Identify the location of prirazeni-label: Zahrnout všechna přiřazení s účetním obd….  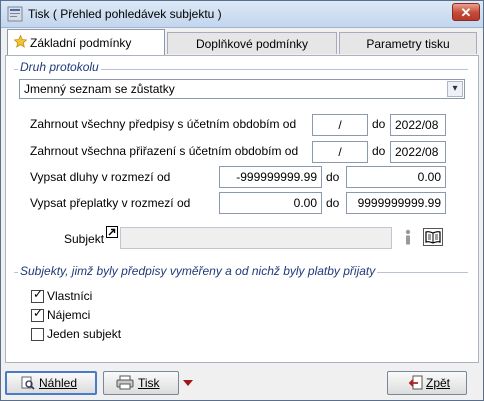
(164, 151).